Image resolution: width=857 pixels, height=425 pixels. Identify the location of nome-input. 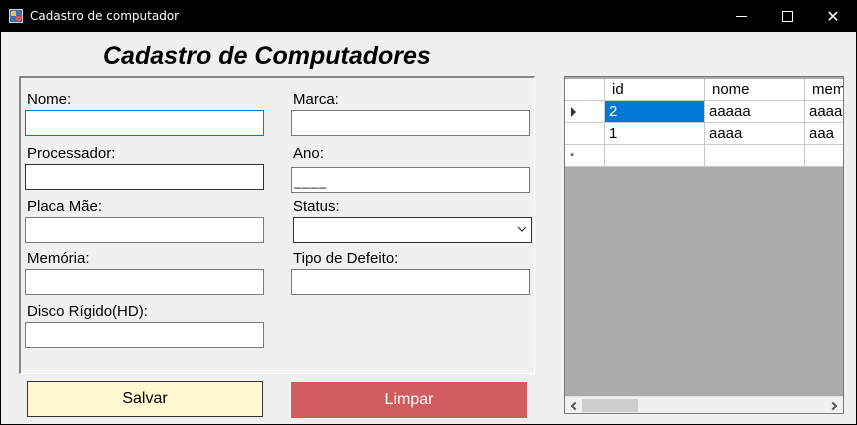
(144, 123).